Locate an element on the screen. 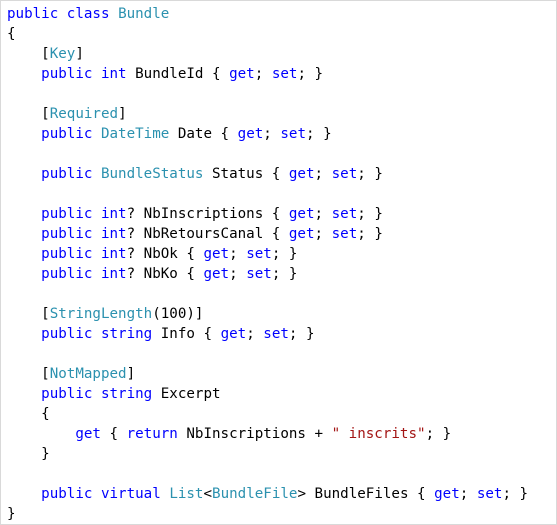 Image resolution: width=557 pixels, height=525 pixels. type-token: Key is located at coordinates (62, 54).